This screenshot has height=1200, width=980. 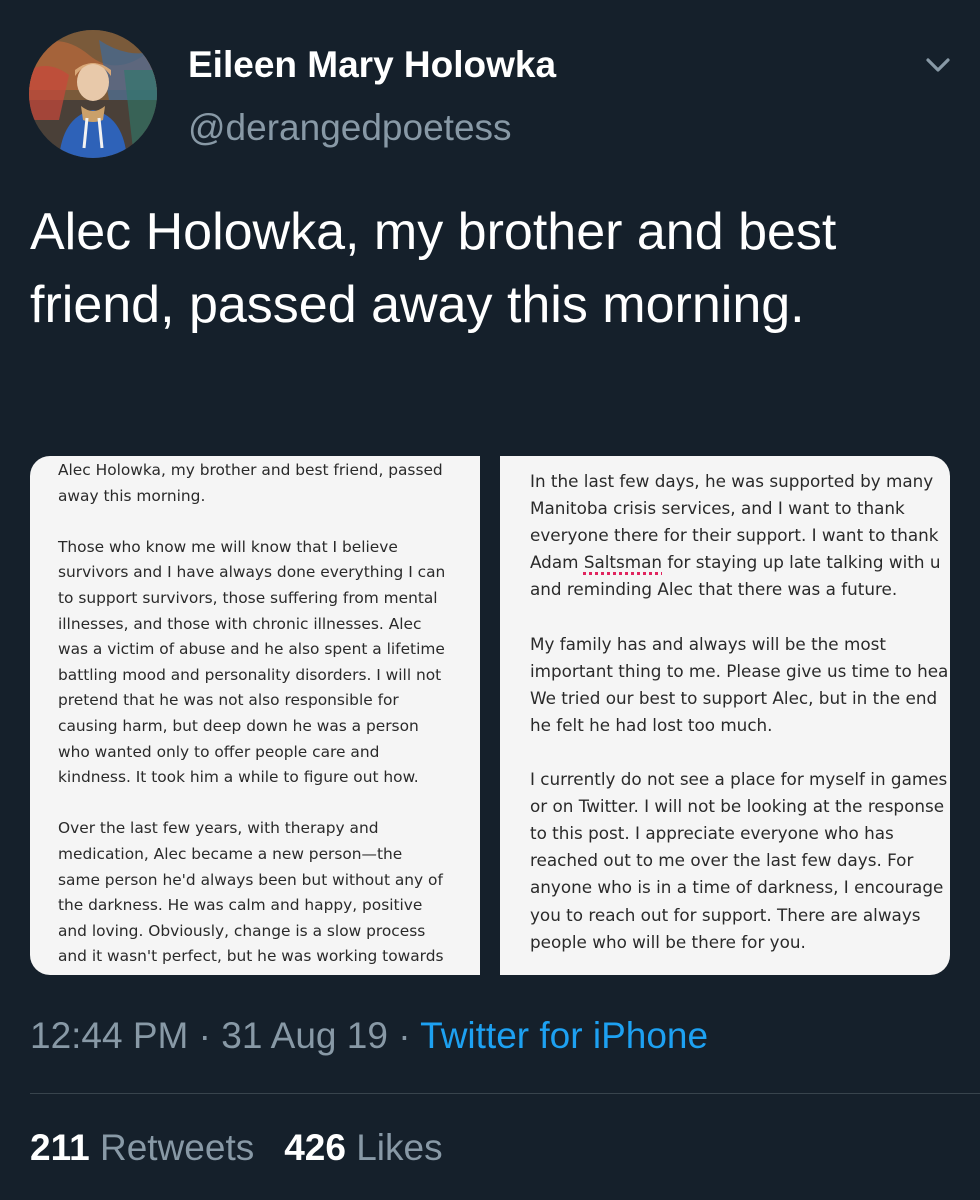 I want to click on profile-photo-icon, so click(x=93, y=94).